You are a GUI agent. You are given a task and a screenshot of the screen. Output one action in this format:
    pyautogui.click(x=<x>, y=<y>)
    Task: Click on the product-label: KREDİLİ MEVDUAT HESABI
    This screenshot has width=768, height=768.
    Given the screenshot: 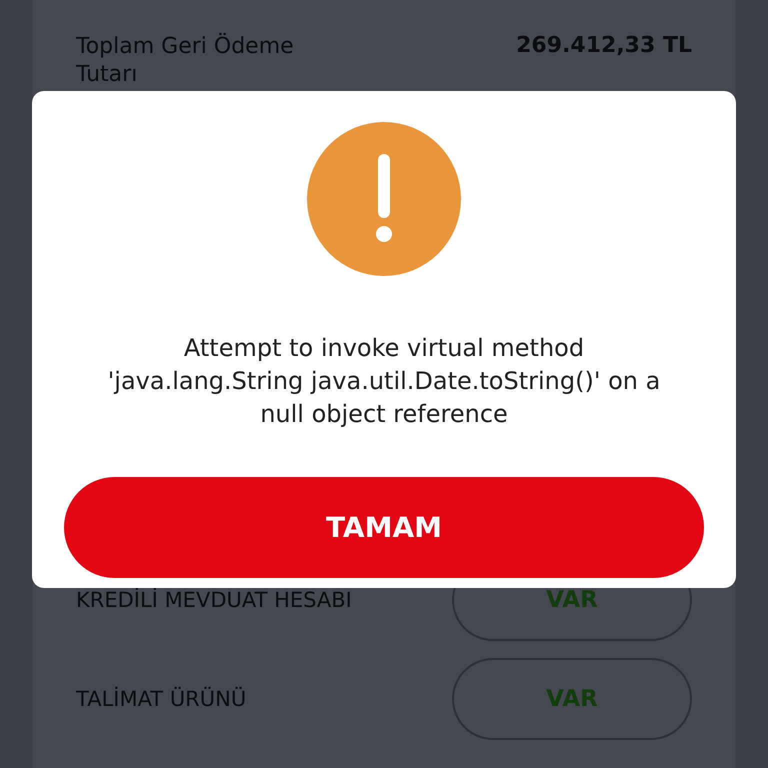 What is the action you would take?
    pyautogui.click(x=214, y=600)
    